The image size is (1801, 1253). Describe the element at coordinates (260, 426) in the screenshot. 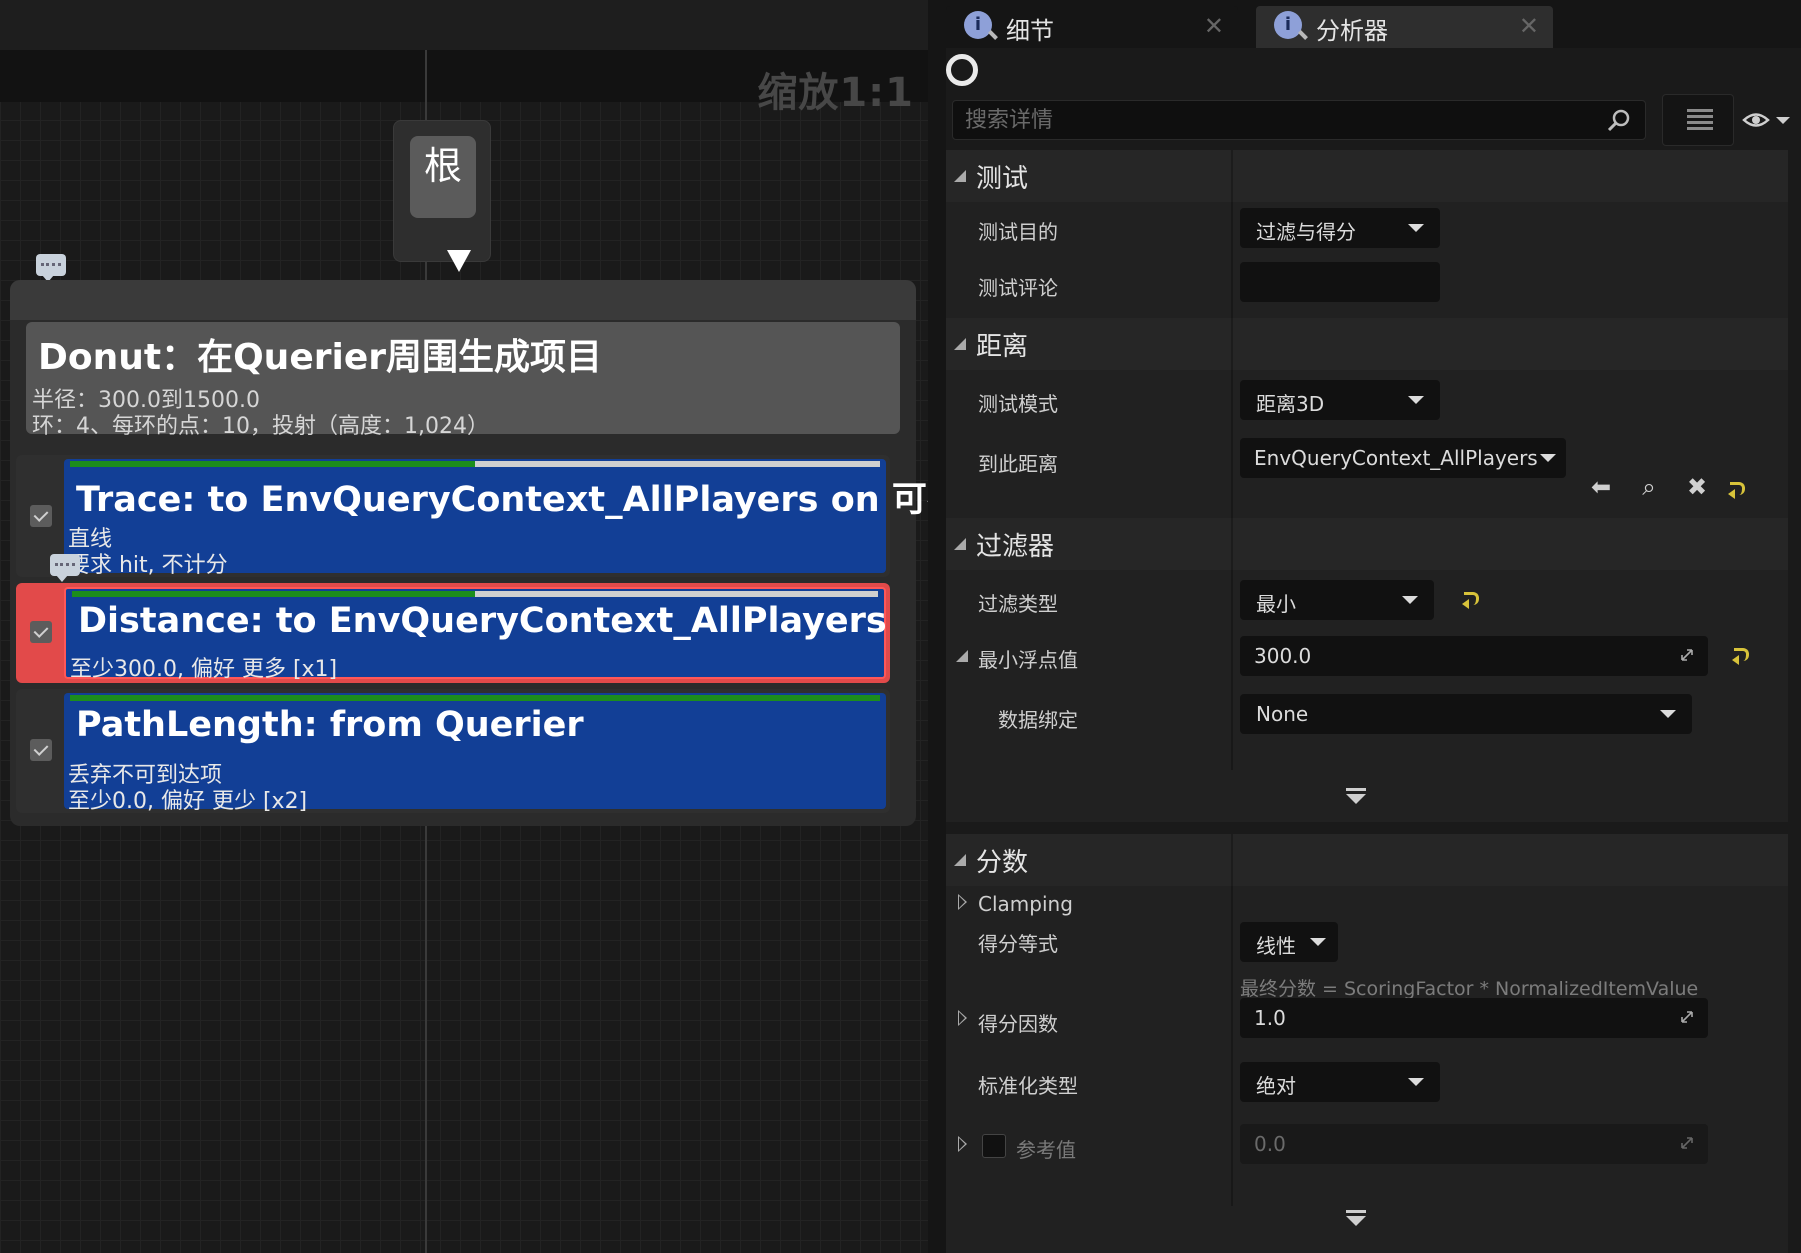

I see `generator-rings-text: 环：4、每环的点：10，投射（高度：1,024）` at that location.